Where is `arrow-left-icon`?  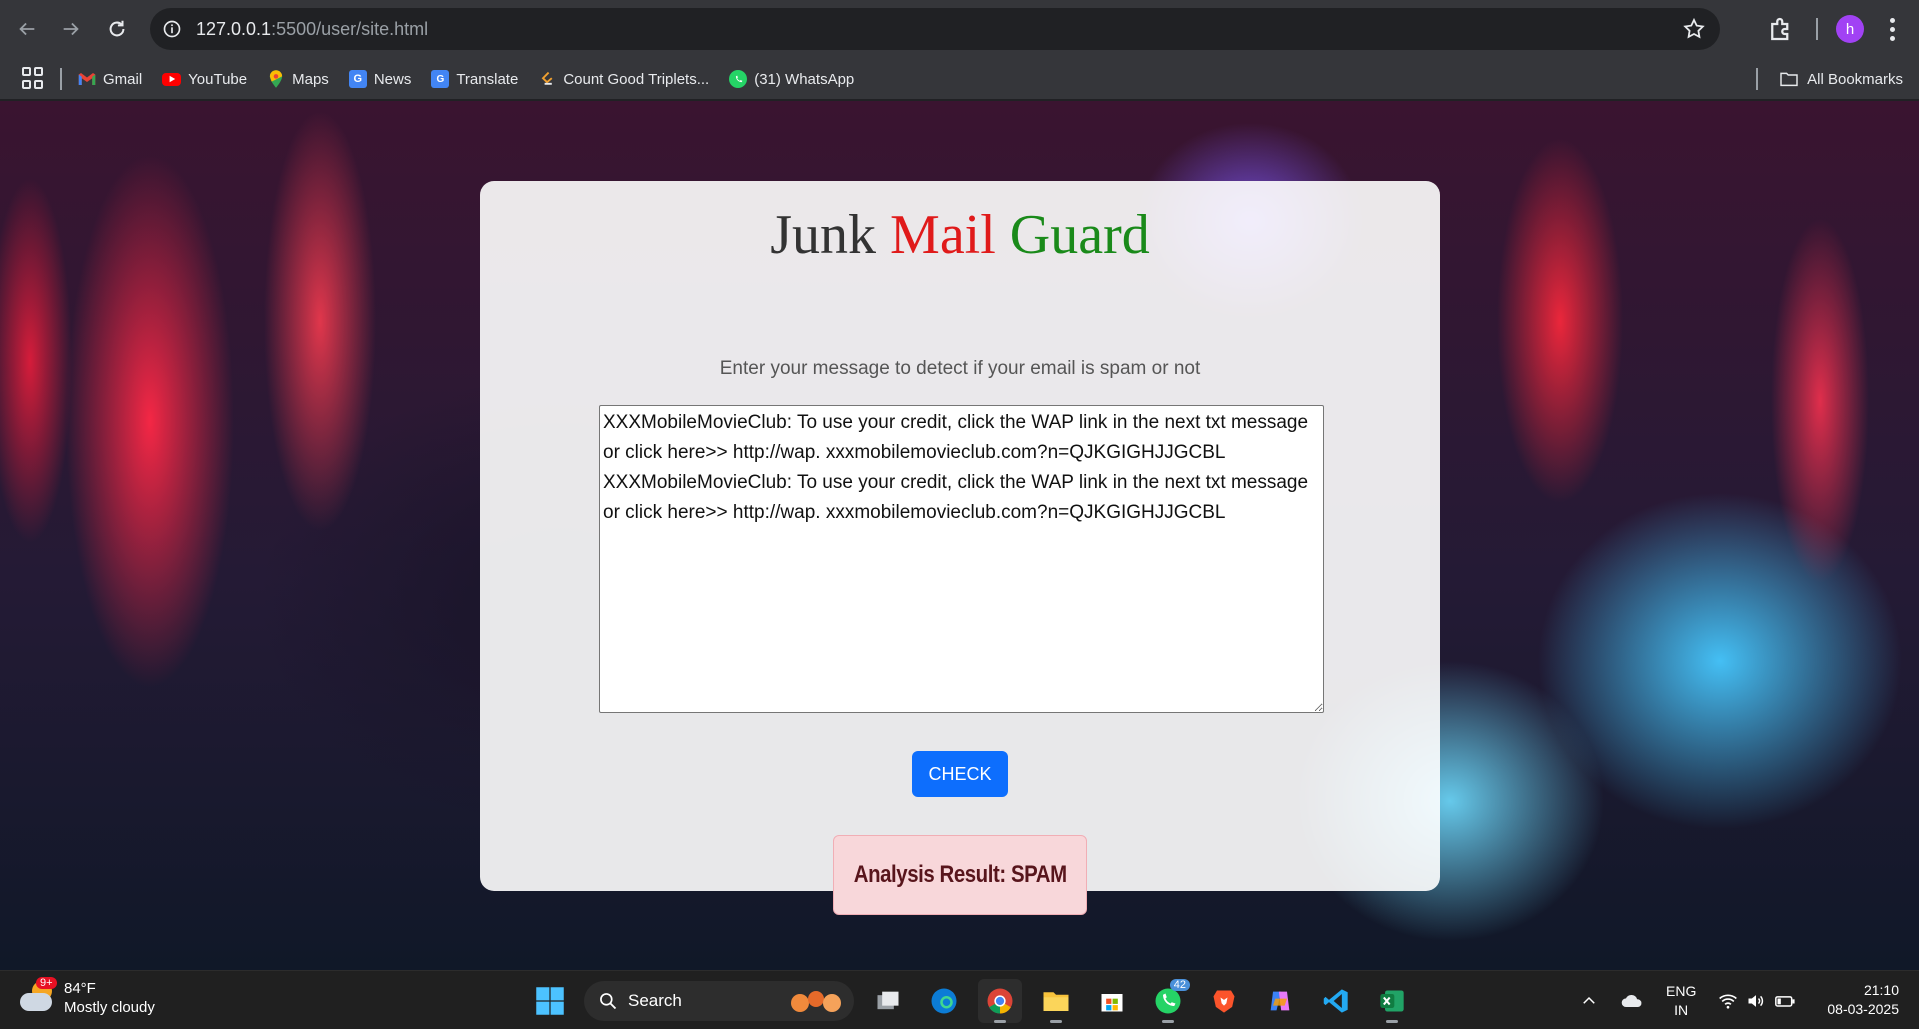
arrow-left-icon is located at coordinates (27, 29).